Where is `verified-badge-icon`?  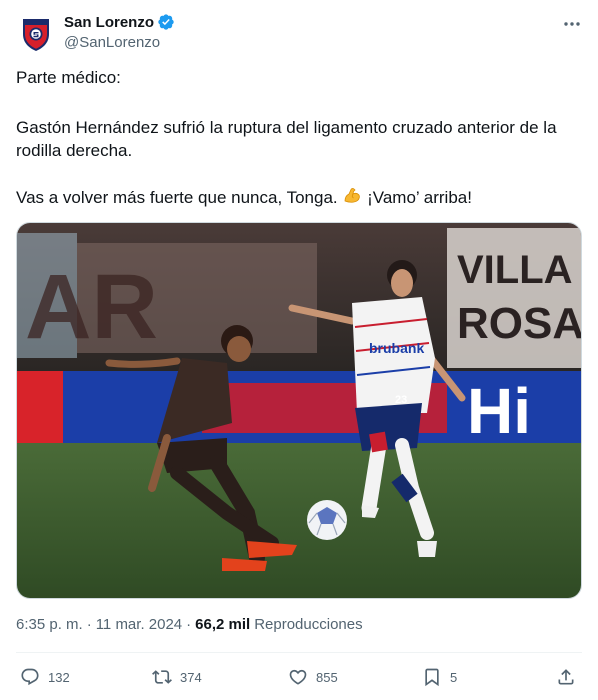 verified-badge-icon is located at coordinates (166, 22).